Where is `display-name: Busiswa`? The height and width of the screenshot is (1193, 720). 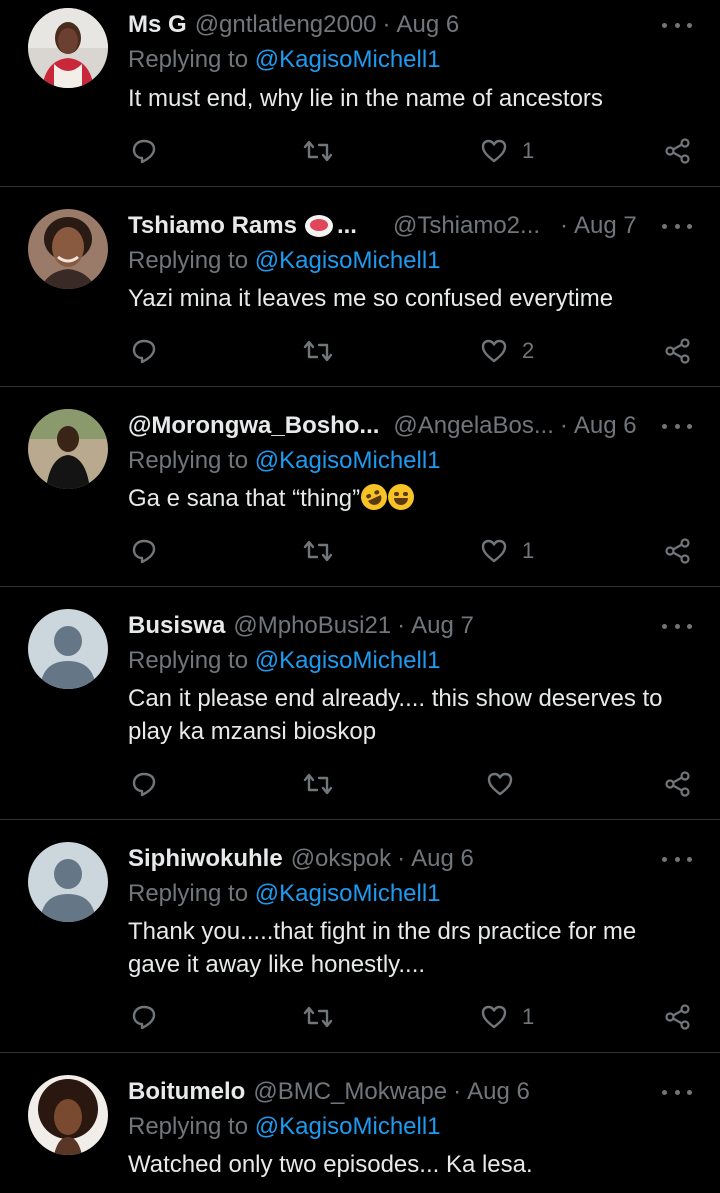 display-name: Busiswa is located at coordinates (176, 626).